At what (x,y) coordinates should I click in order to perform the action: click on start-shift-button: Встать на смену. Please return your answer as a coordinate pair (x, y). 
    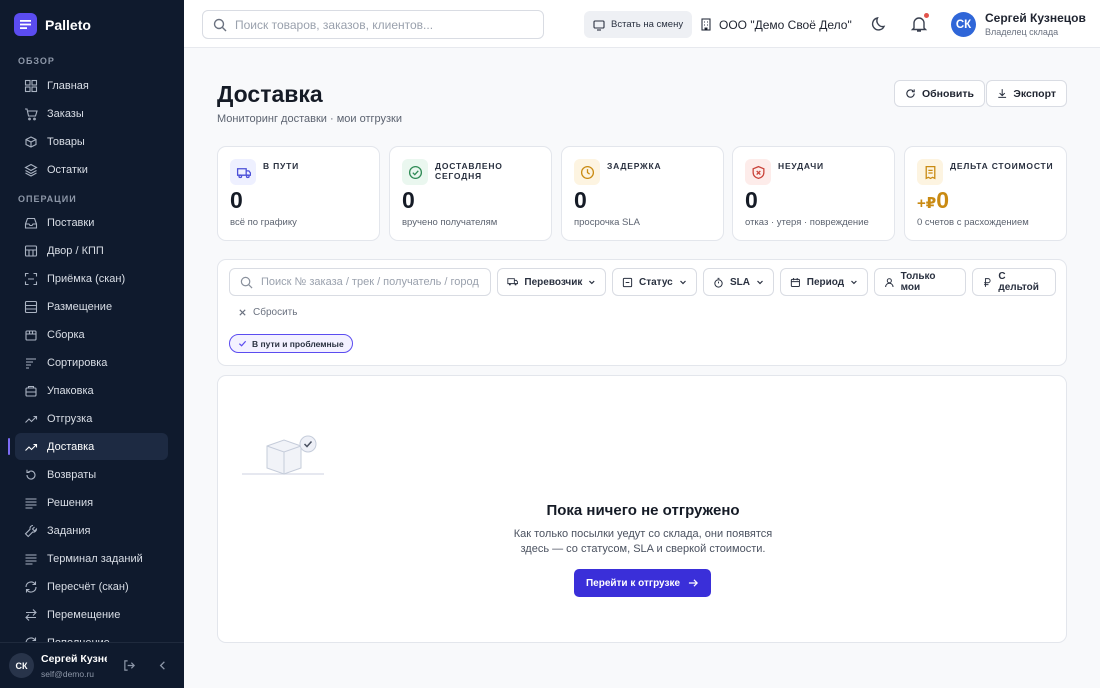
    Looking at the image, I should click on (638, 24).